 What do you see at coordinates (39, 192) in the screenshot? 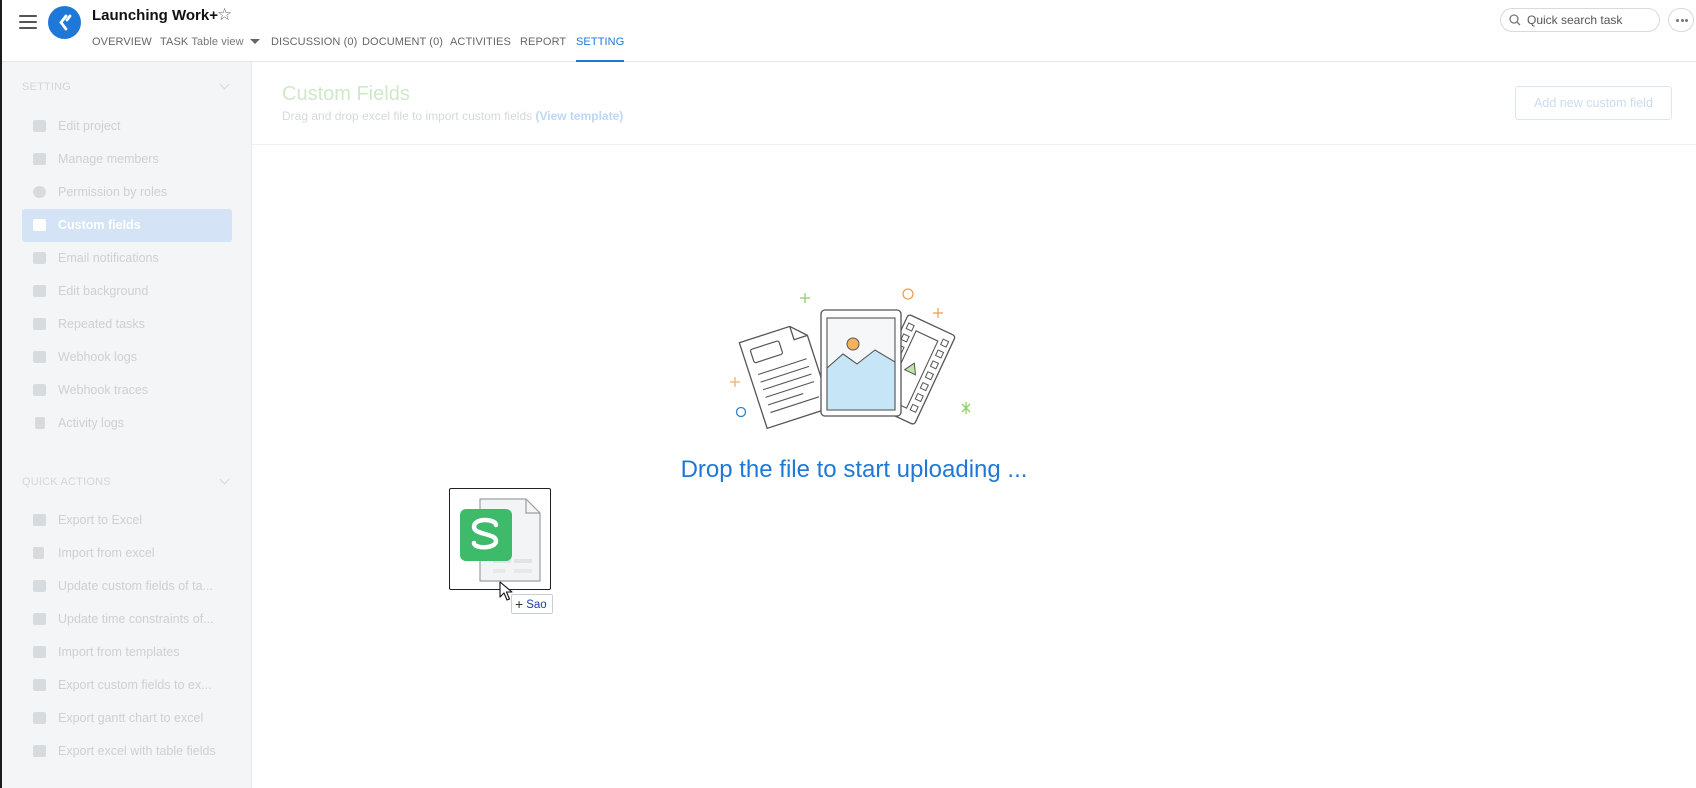
I see `info-icon` at bounding box center [39, 192].